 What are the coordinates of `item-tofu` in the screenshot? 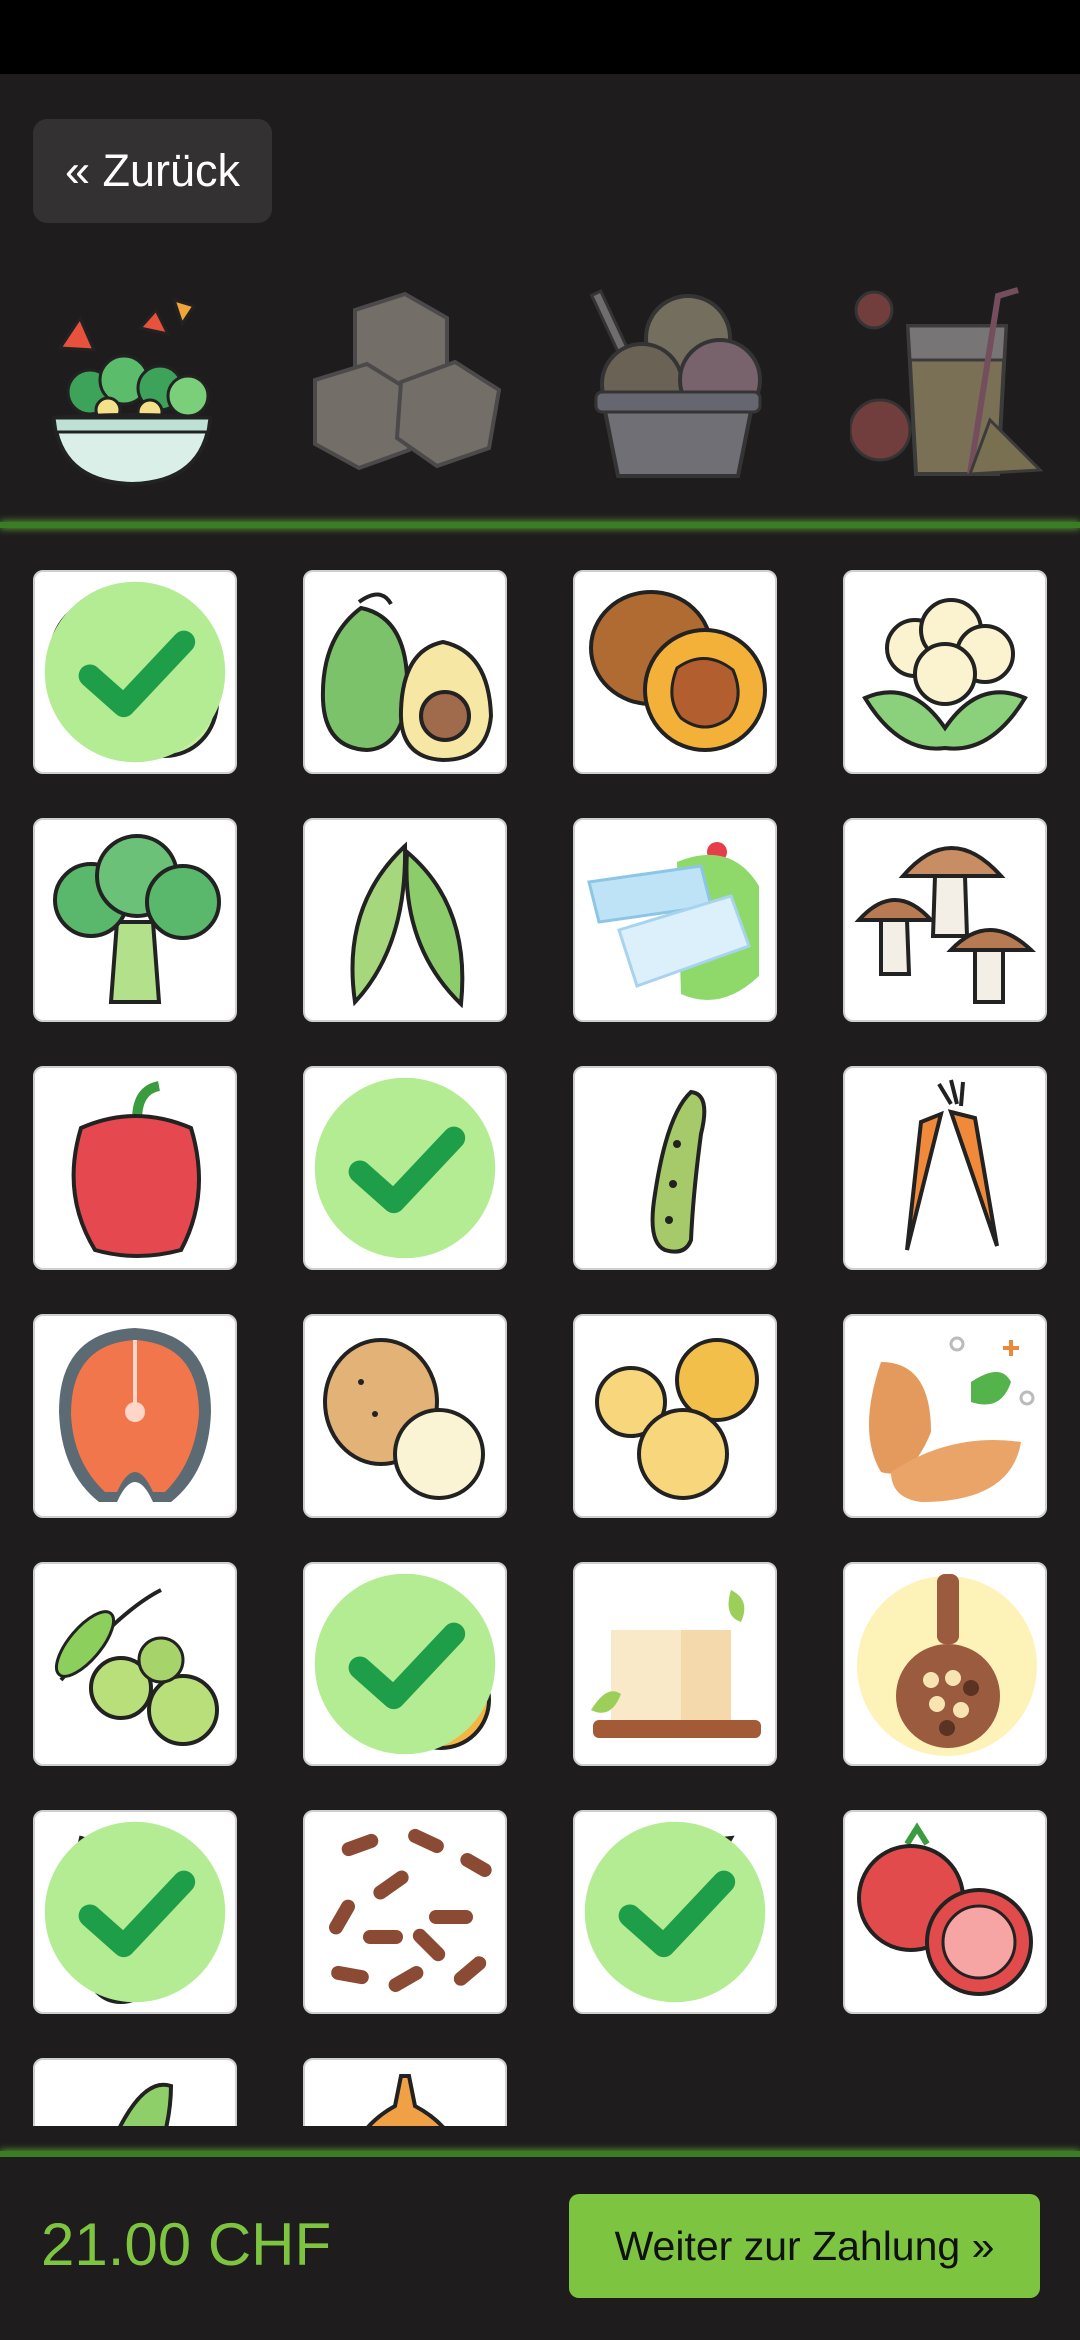 It's located at (675, 1664).